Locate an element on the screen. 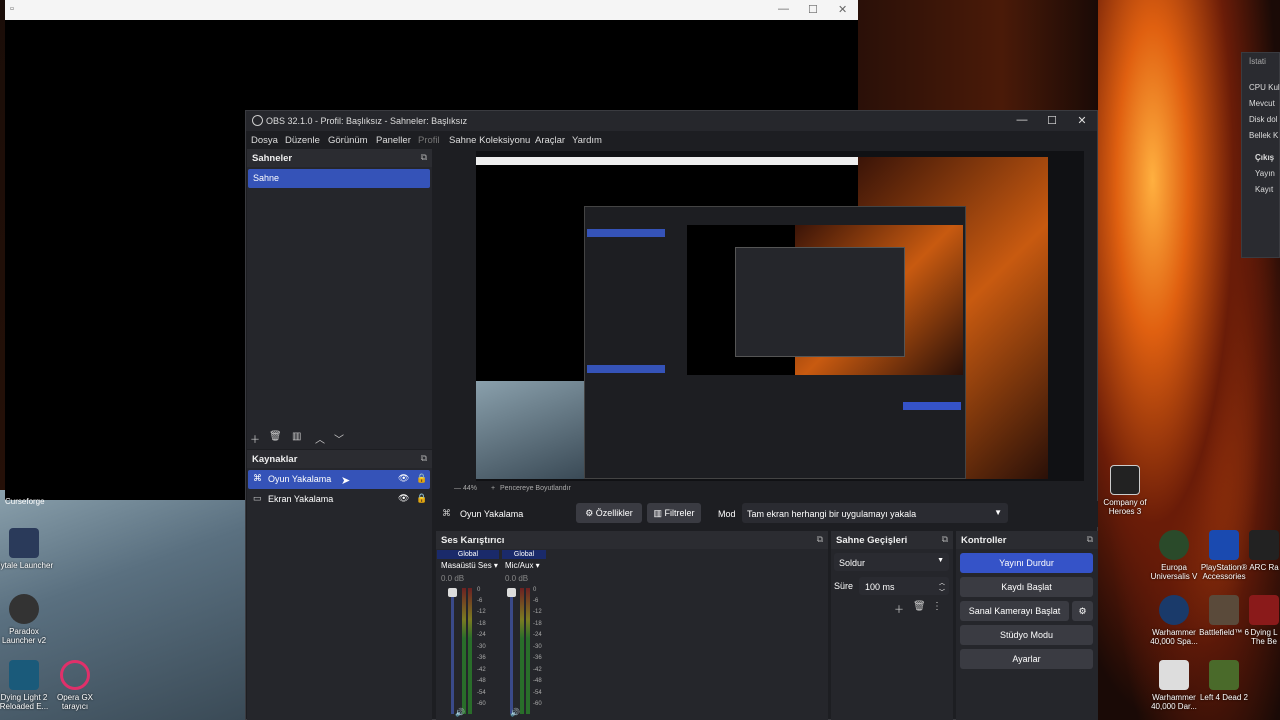 Image resolution: width=1280 pixels, height=720 pixels. channel-name-select: Masaüstü Ses ▾ is located at coordinates (469, 565).